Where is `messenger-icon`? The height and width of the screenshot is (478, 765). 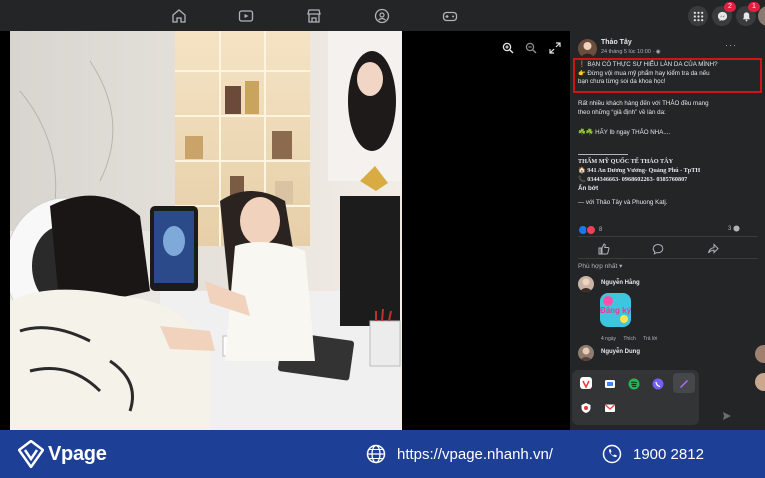 messenger-icon is located at coordinates (722, 16).